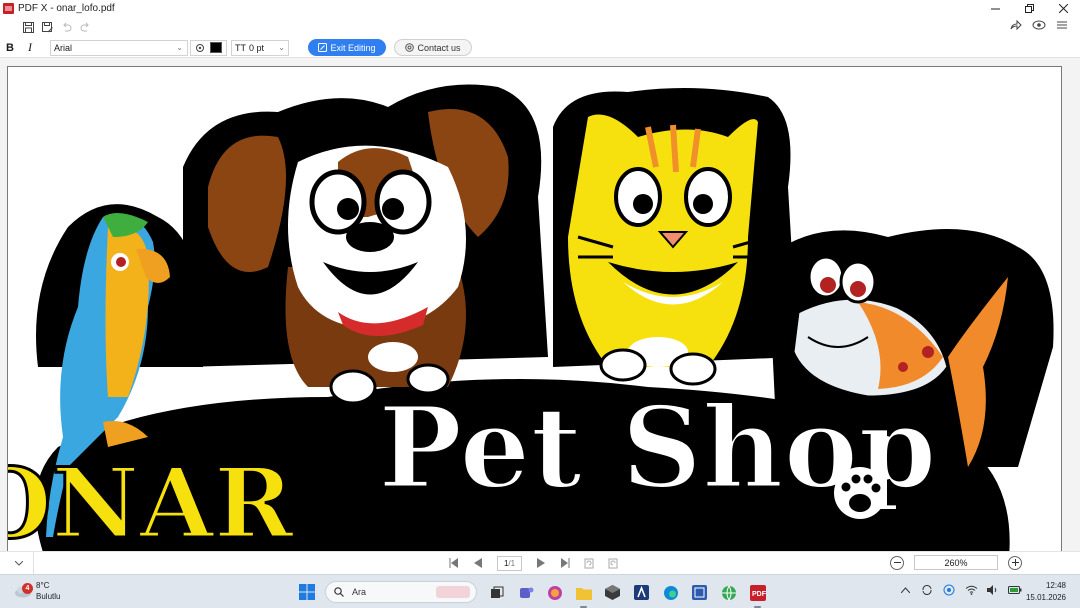 This screenshot has width=1080, height=608. What do you see at coordinates (34, 47) in the screenshot?
I see `italic-button: I` at bounding box center [34, 47].